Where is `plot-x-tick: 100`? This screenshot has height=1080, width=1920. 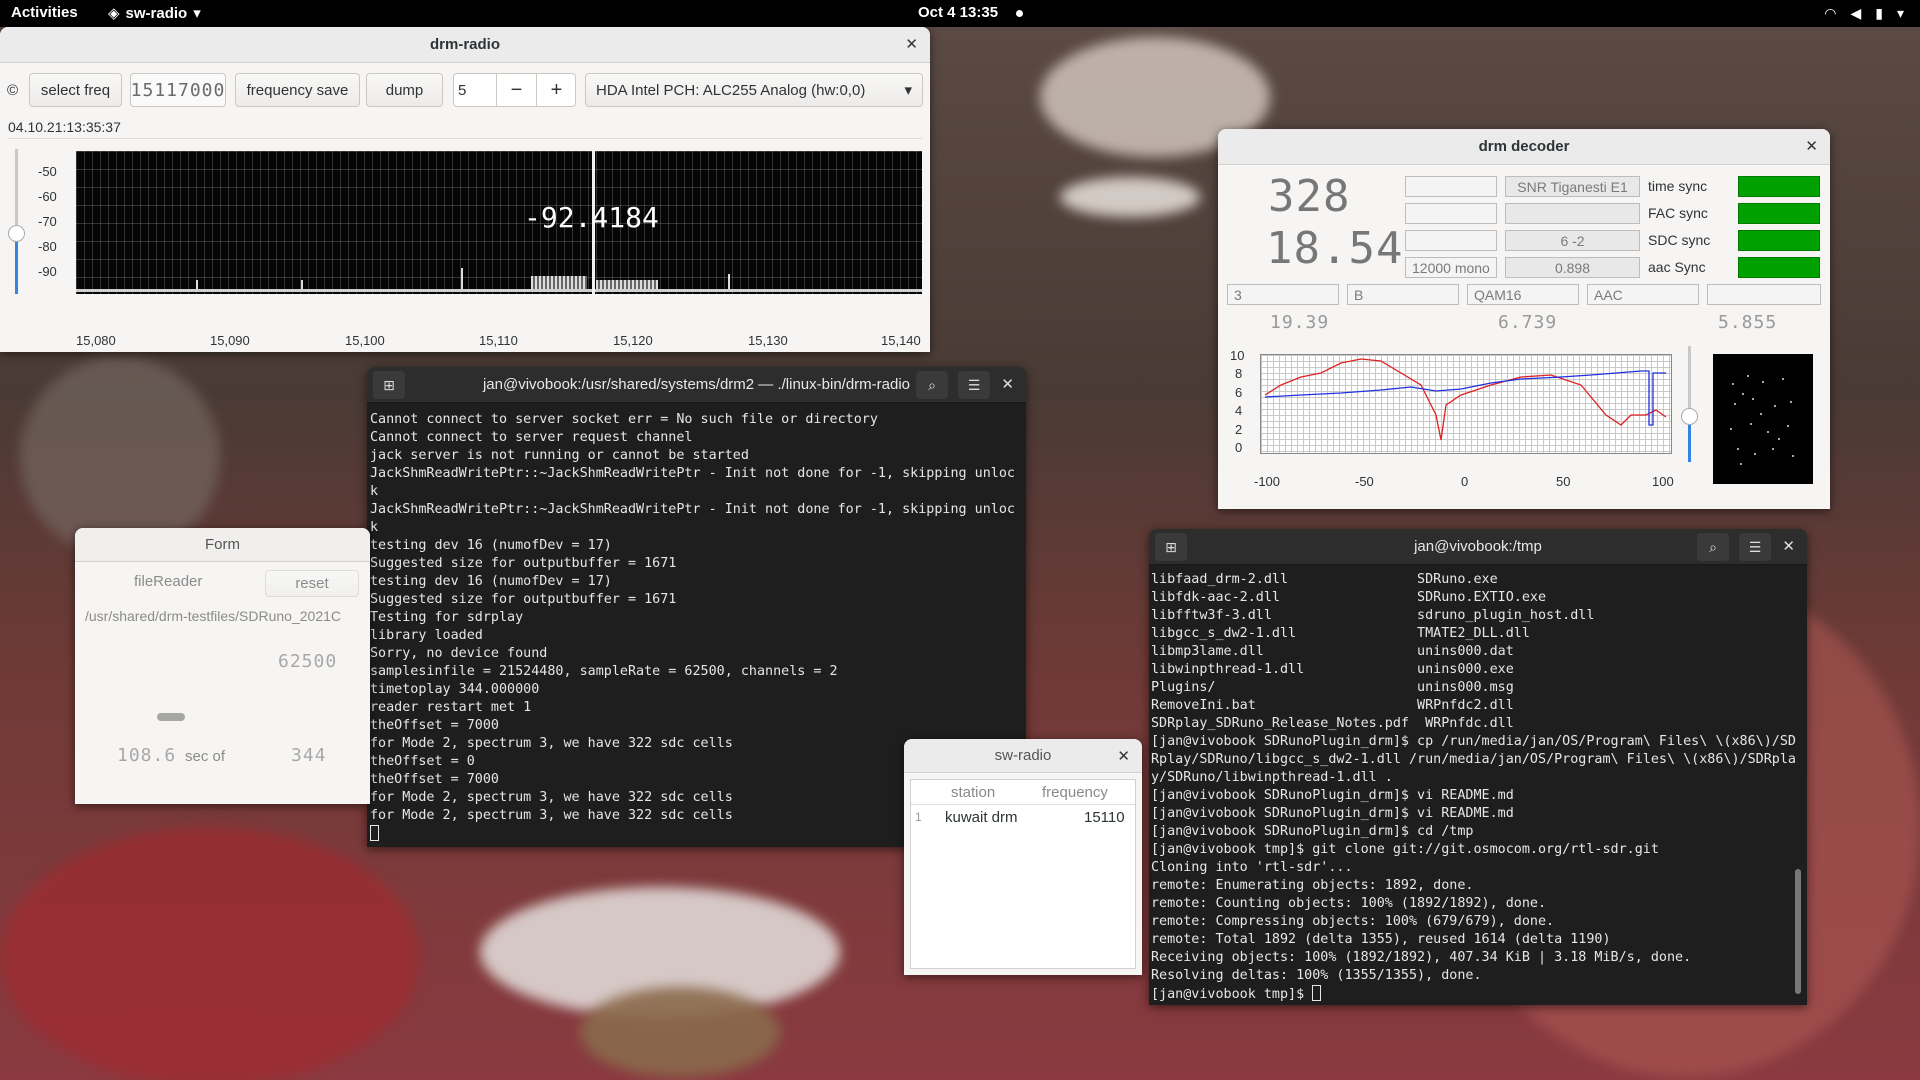
plot-x-tick: 100 is located at coordinates (1663, 481).